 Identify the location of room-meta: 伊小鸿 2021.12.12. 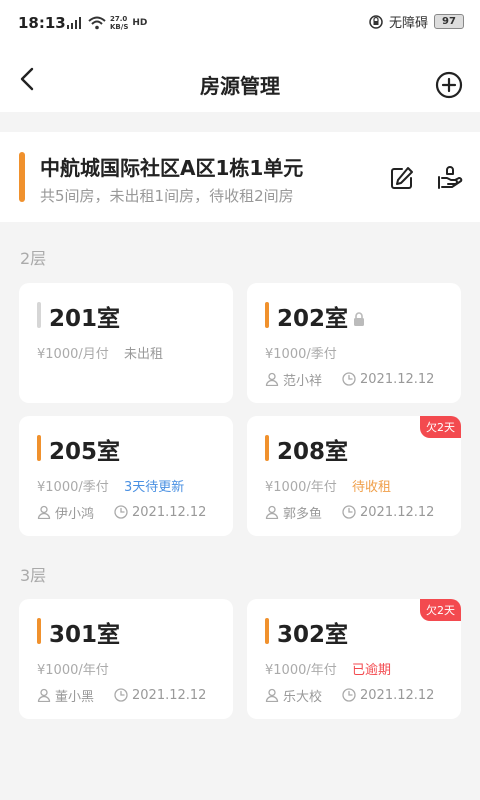
(122, 513).